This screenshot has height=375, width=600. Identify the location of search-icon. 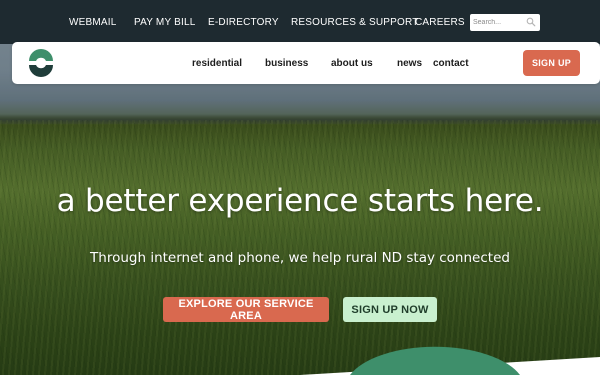
(531, 22).